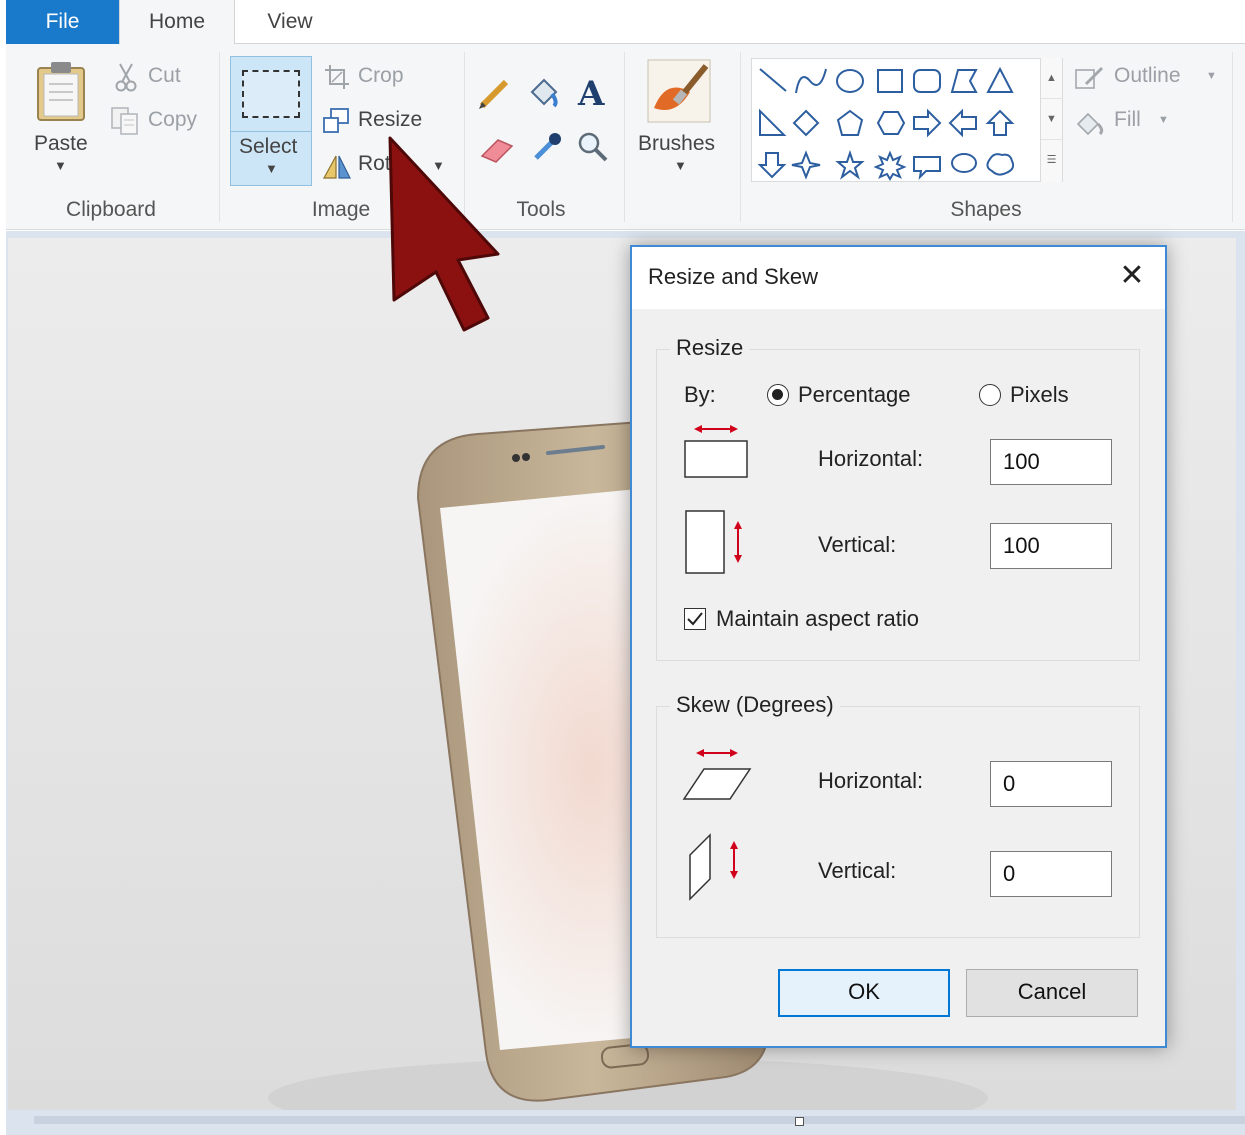 Image resolution: width=1245 pixels, height=1135 pixels. I want to click on percentage-label: Percentage, so click(854, 395).